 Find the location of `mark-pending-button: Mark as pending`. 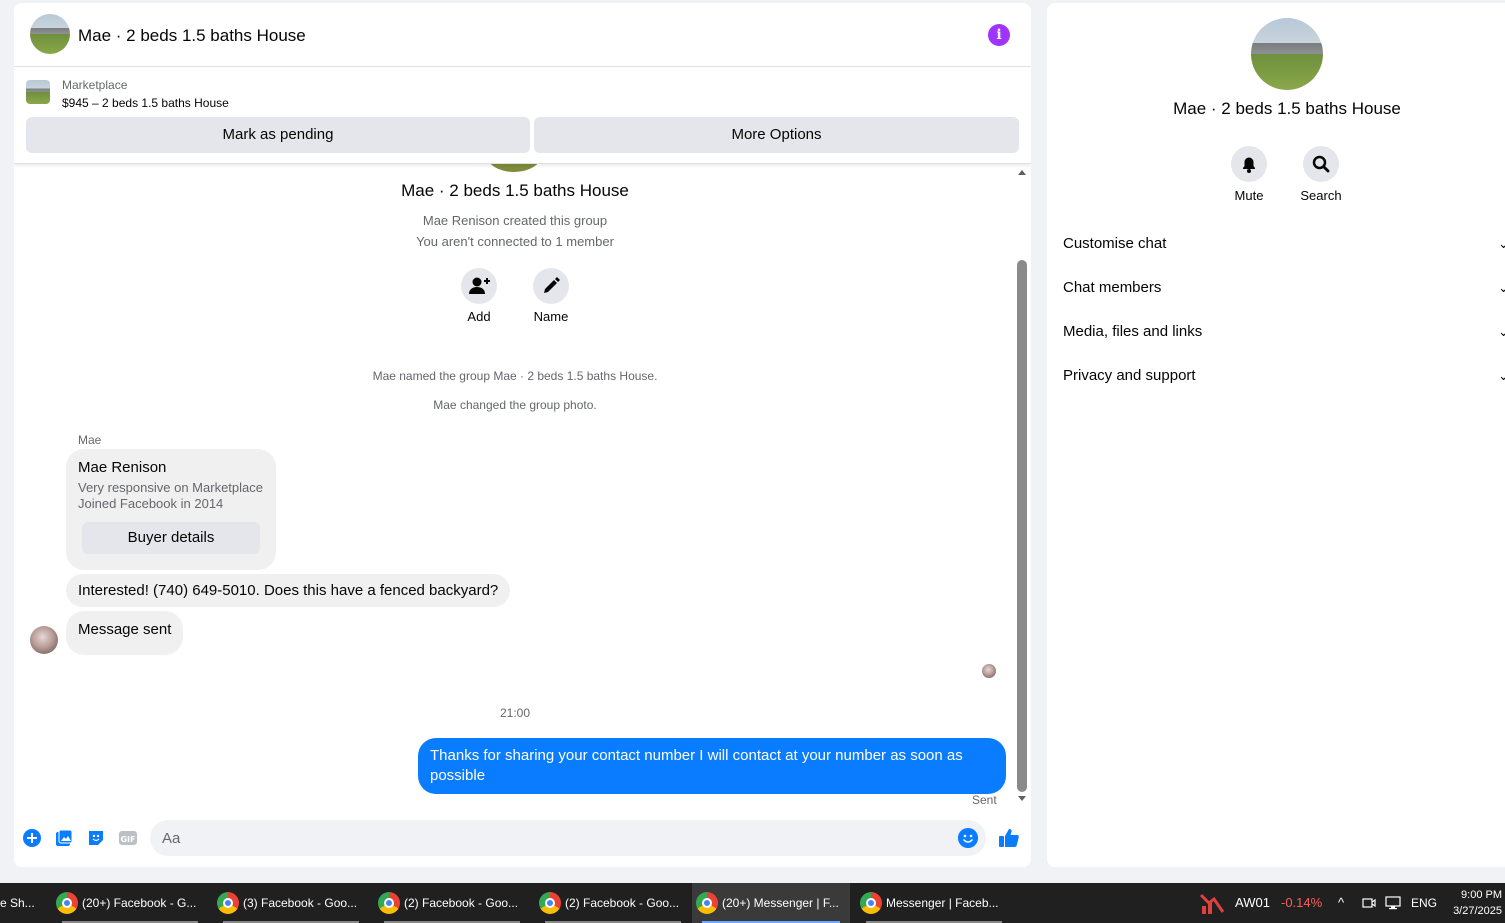

mark-pending-button: Mark as pending is located at coordinates (278, 135).